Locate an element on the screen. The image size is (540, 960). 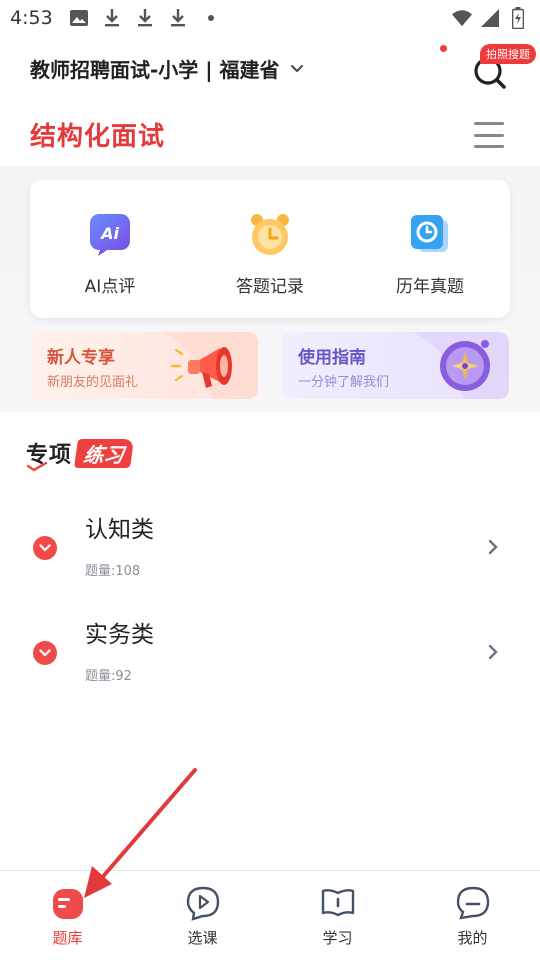
quick-actions-card: Ai AI点评 答题记录 历年真题 is located at coordinates (270, 249).